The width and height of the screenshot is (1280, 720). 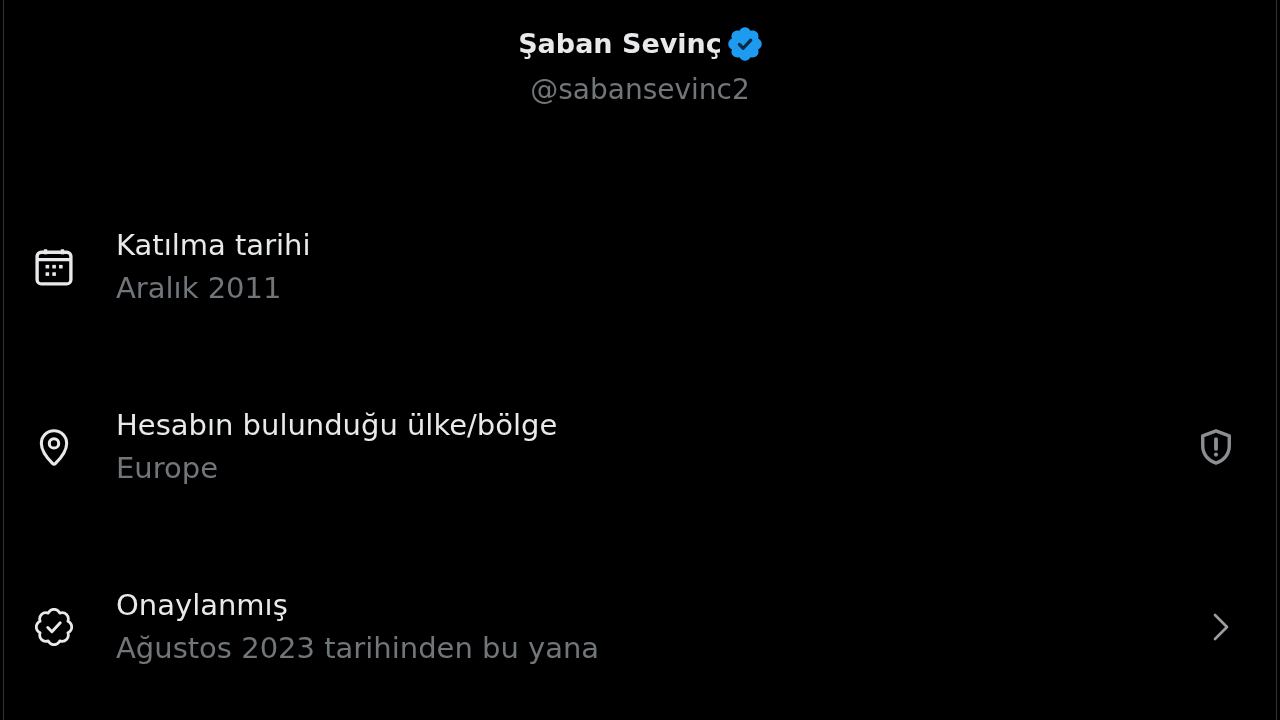 I want to click on detail-value: Europe, so click(x=167, y=468).